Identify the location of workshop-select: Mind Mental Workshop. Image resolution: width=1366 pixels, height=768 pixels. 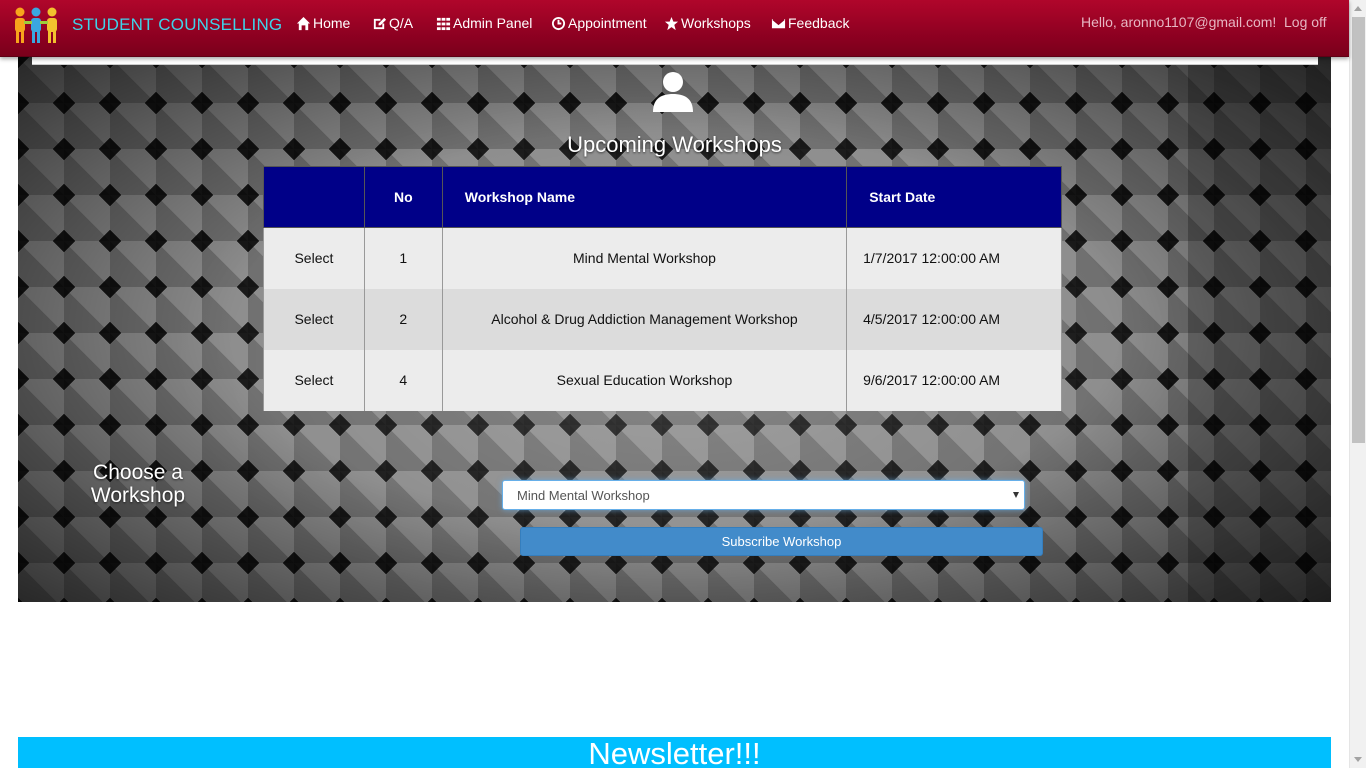
(763, 495).